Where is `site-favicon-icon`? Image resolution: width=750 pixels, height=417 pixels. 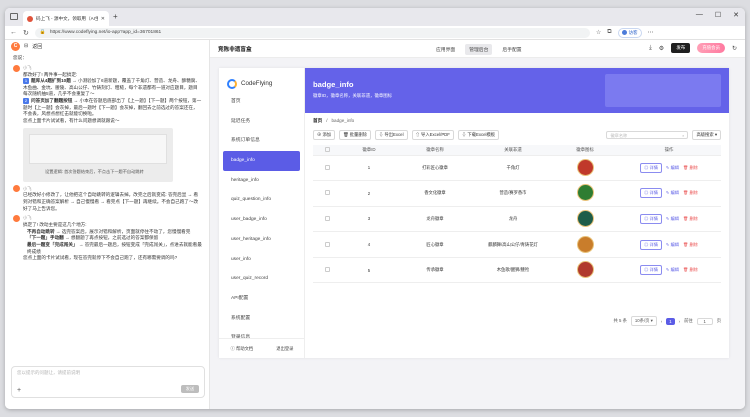
site-favicon-icon is located at coordinates (30, 18).